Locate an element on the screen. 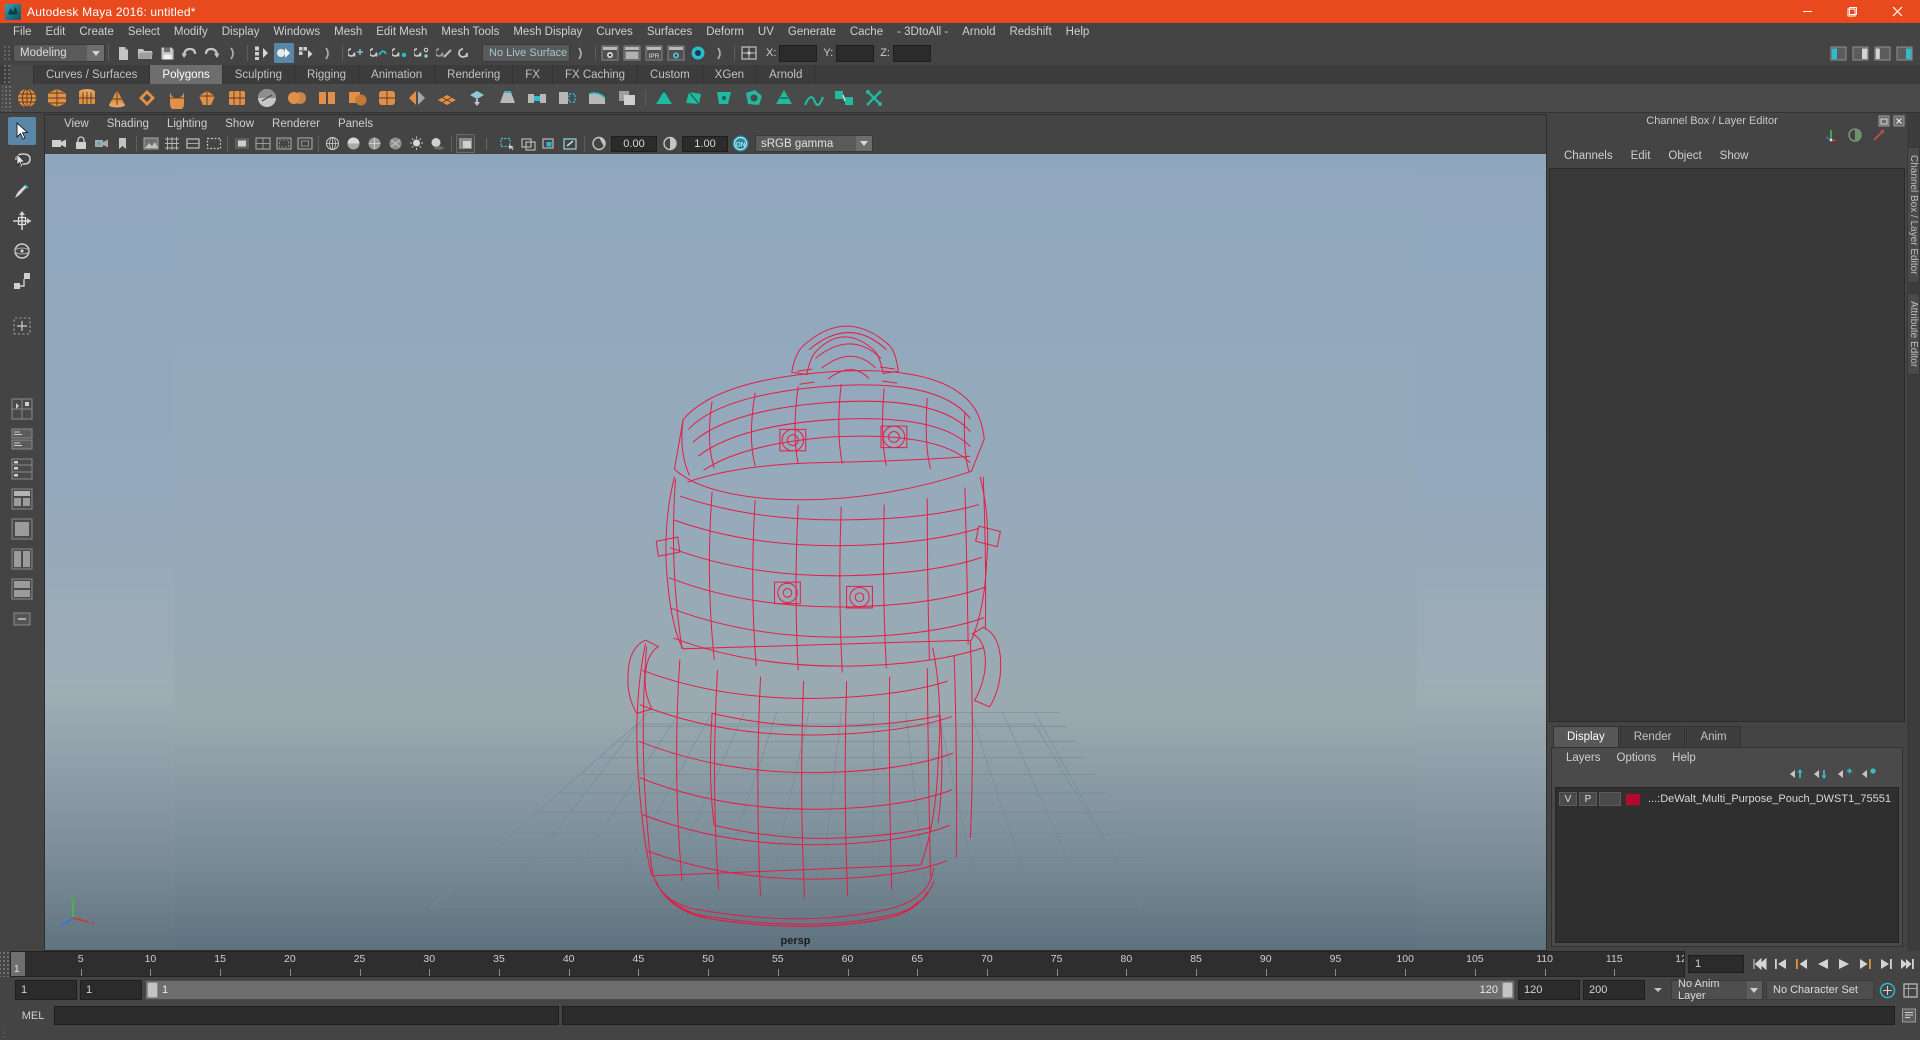 The image size is (1920, 1040). extrude-icon is located at coordinates (477, 98).